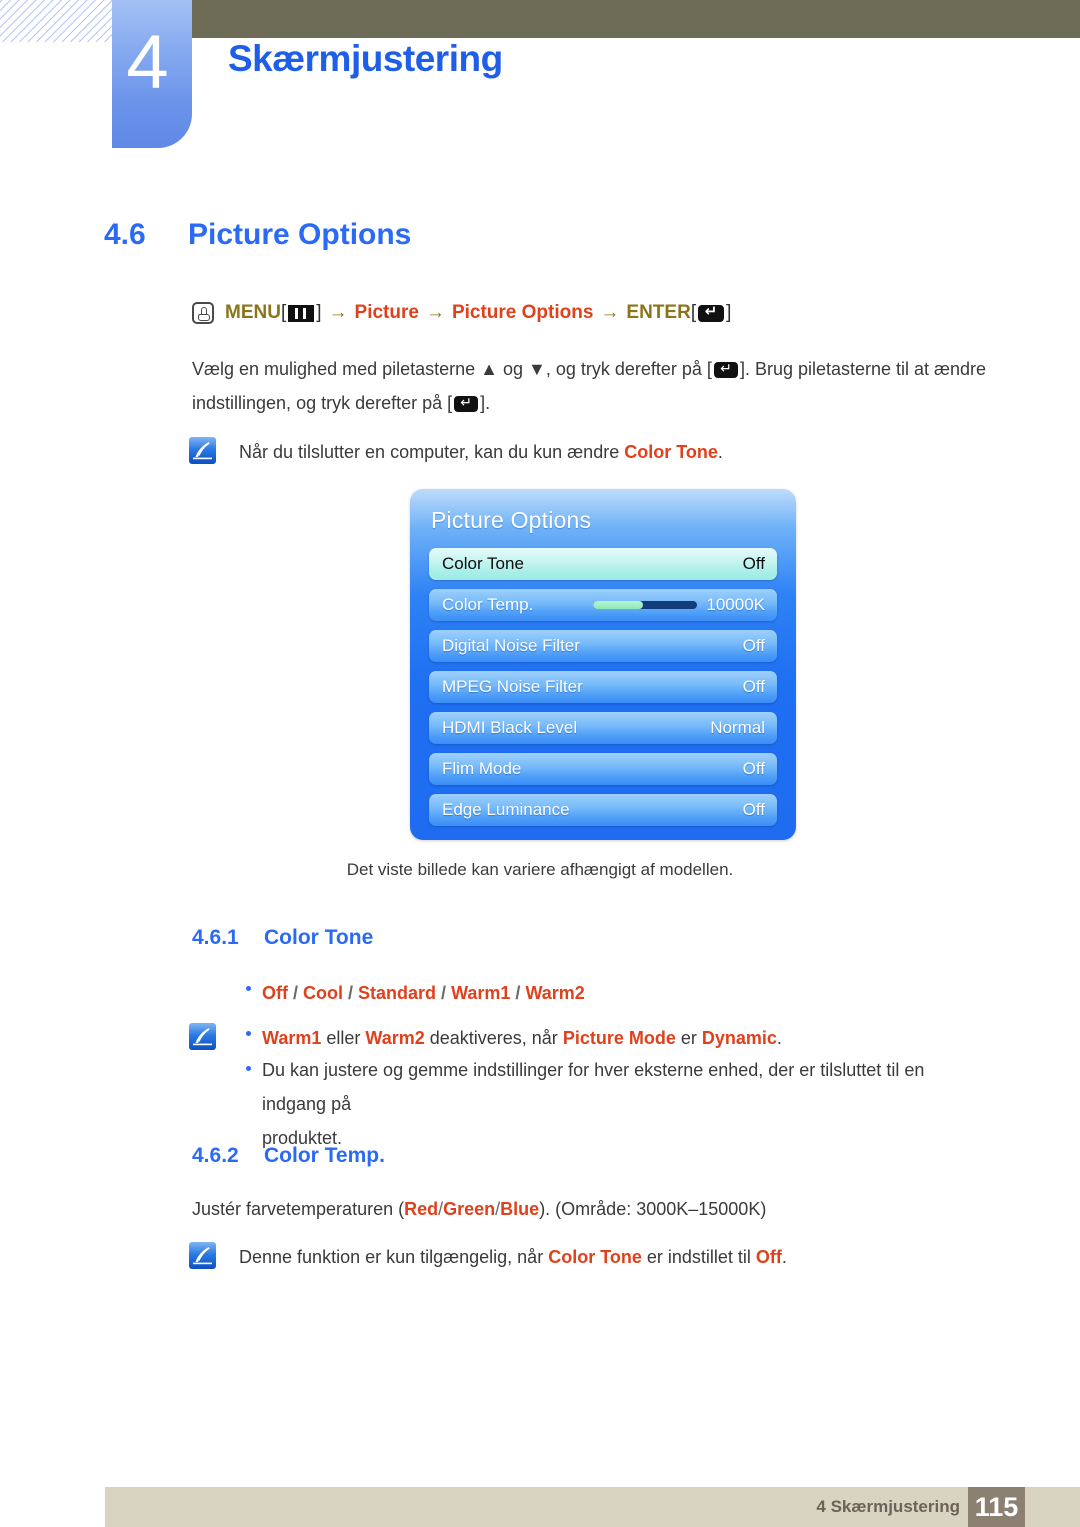 The height and width of the screenshot is (1527, 1080). What do you see at coordinates (693, 312) in the screenshot?
I see `bracket-open-2: [` at bounding box center [693, 312].